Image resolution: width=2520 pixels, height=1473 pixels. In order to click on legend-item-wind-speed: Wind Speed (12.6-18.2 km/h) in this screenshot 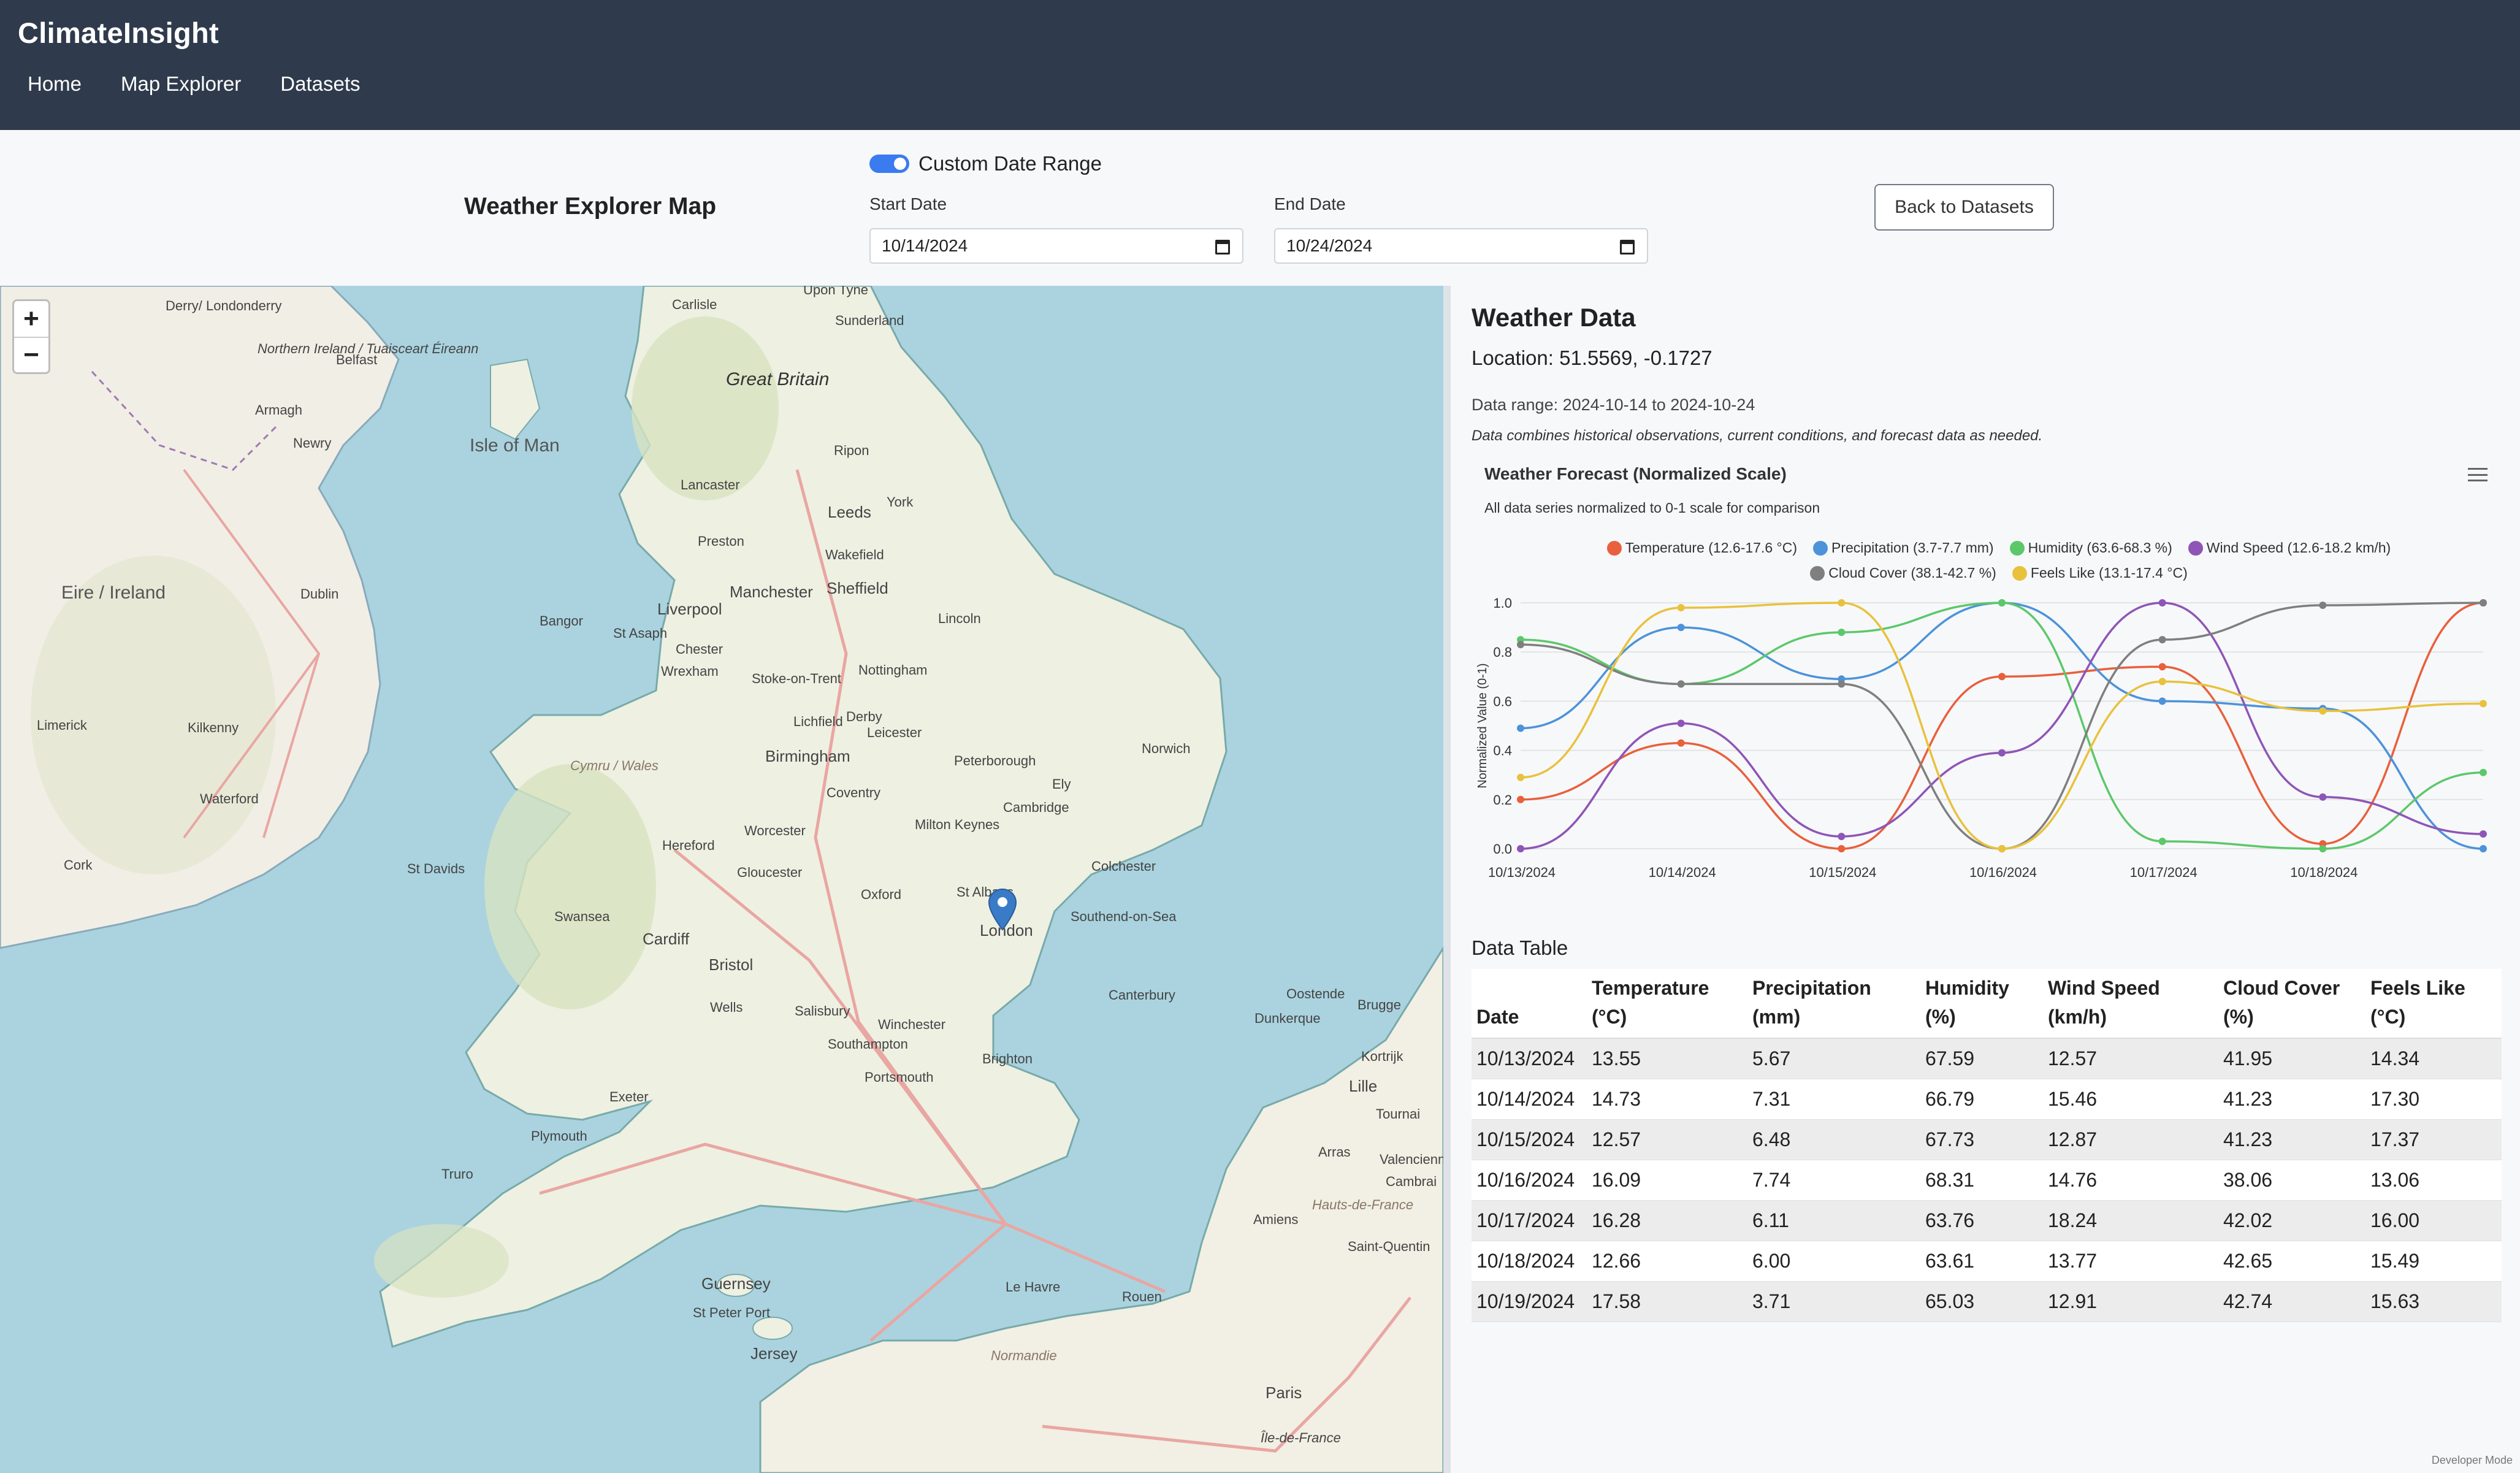, I will do `click(2289, 548)`.